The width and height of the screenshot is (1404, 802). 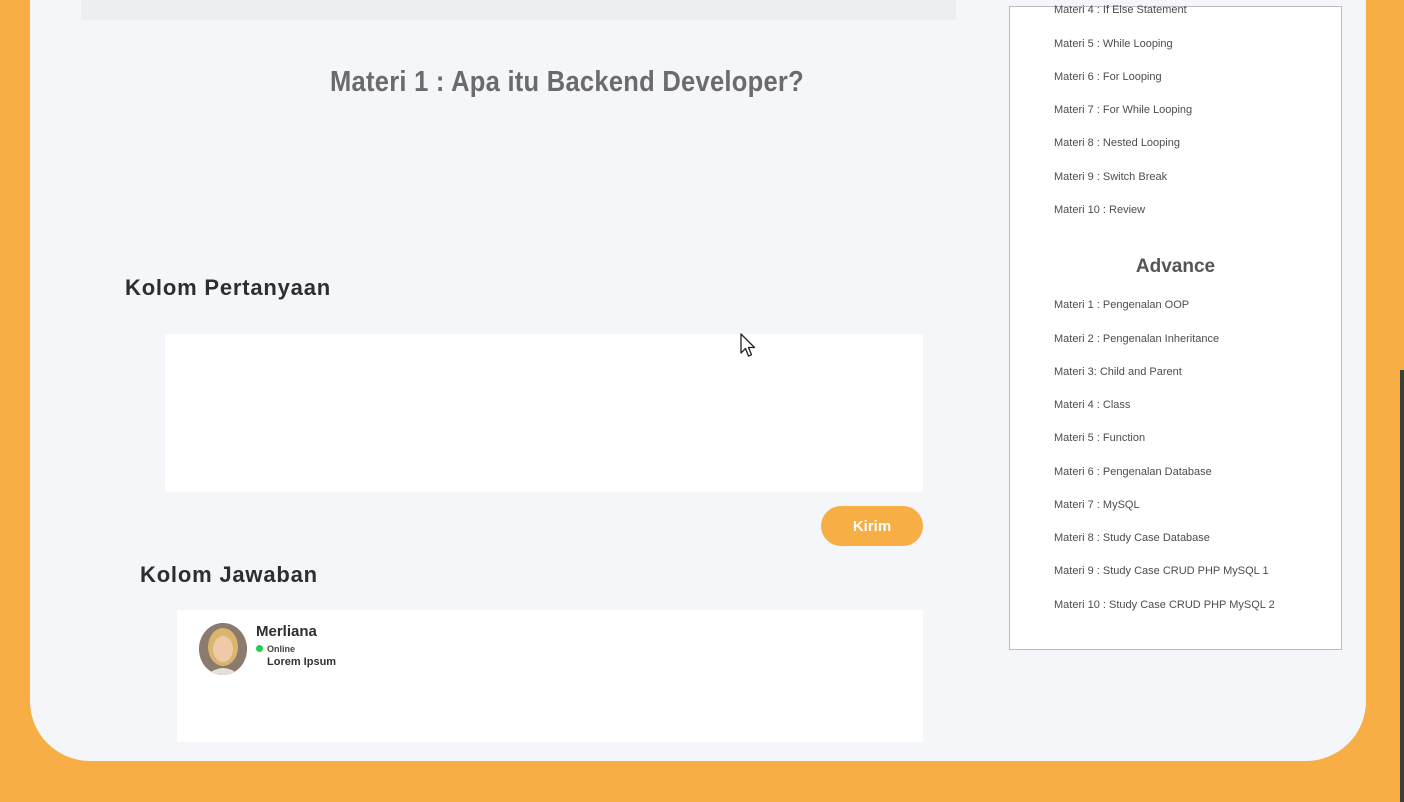 I want to click on lesson-item-advance-7: Materi 7 : MySQL, so click(x=1097, y=505).